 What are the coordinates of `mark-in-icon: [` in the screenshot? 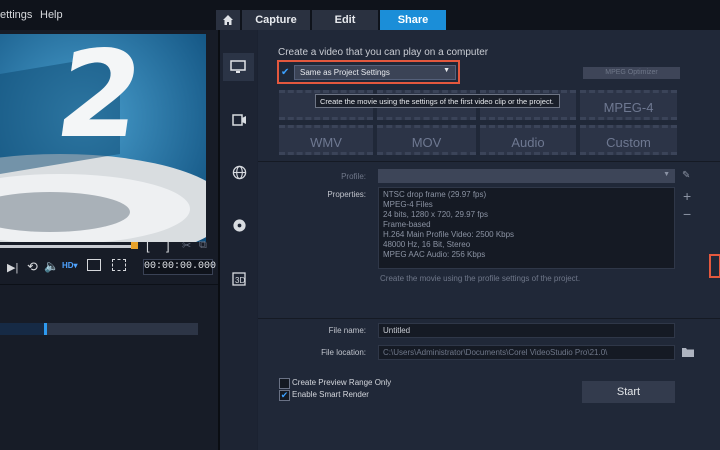 It's located at (148, 245).